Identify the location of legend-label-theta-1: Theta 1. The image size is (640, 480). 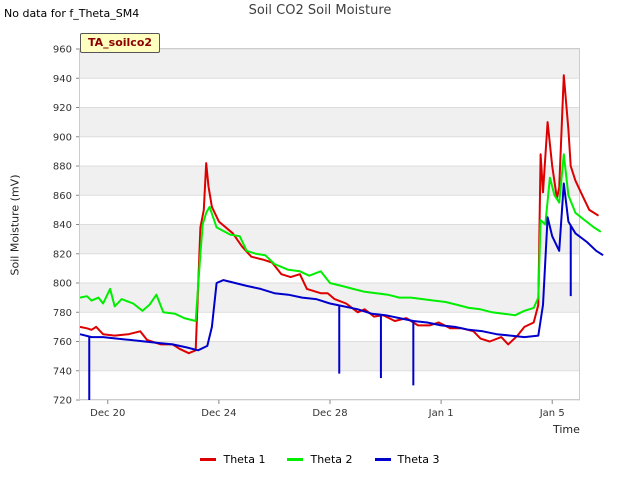
(244, 459).